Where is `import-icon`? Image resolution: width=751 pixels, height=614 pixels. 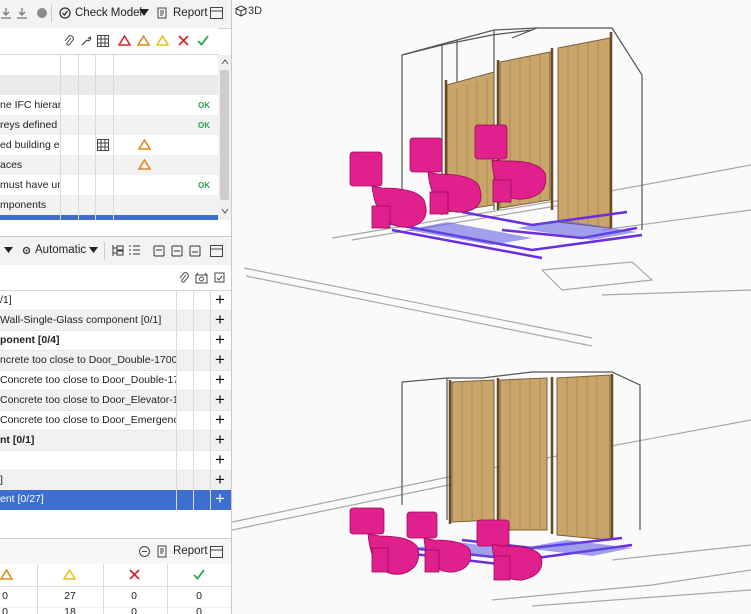 import-icon is located at coordinates (6, 13).